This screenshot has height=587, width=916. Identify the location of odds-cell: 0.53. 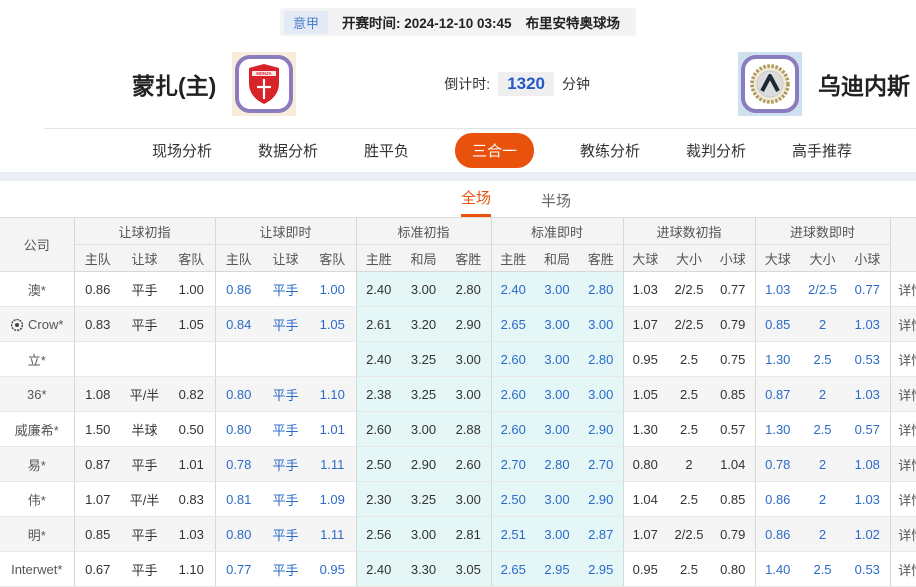
(868, 569).